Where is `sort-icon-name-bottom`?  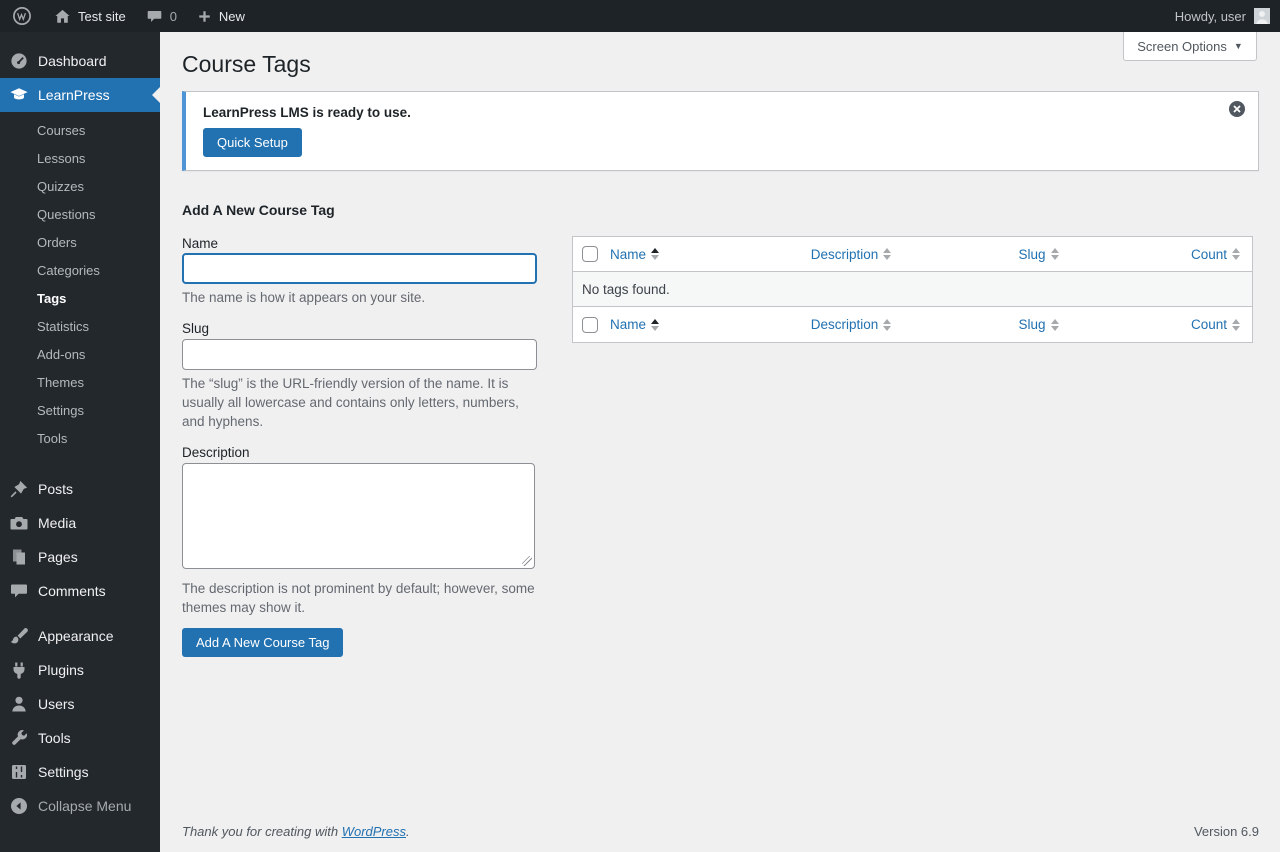
sort-icon-name-bottom is located at coordinates (655, 324).